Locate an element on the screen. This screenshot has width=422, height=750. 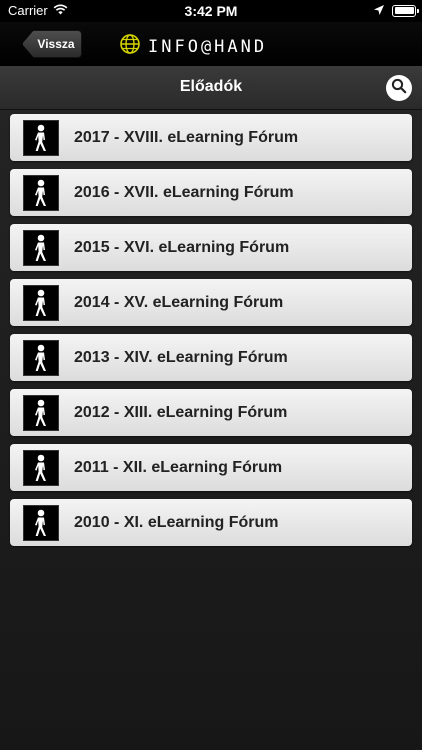
top-header: Vissza INFO@HAND is located at coordinates (211, 44).